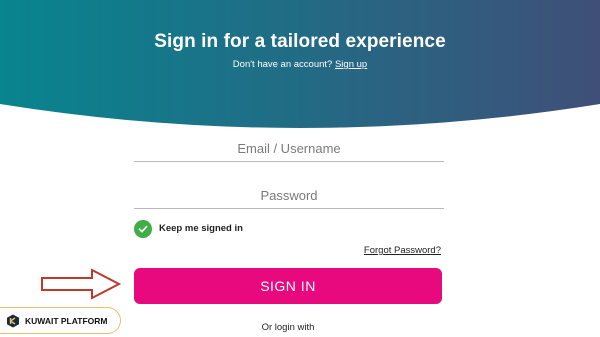 Image resolution: width=600 pixels, height=337 pixels. I want to click on keep-signed-in-checkbox: Keep me signed in, so click(188, 228).